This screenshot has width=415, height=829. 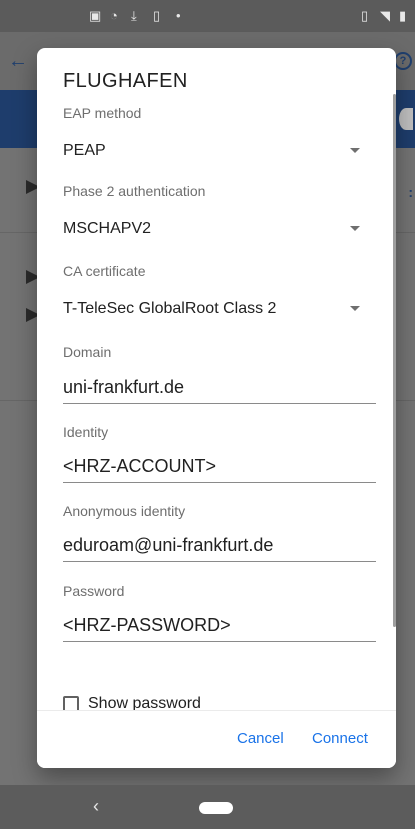 What do you see at coordinates (219, 467) in the screenshot?
I see `identity-field` at bounding box center [219, 467].